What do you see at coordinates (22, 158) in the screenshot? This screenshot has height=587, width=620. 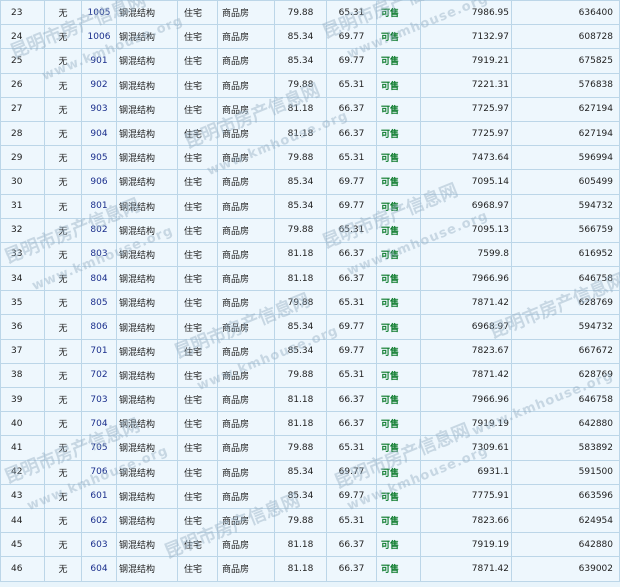 I see `row-index: 29` at bounding box center [22, 158].